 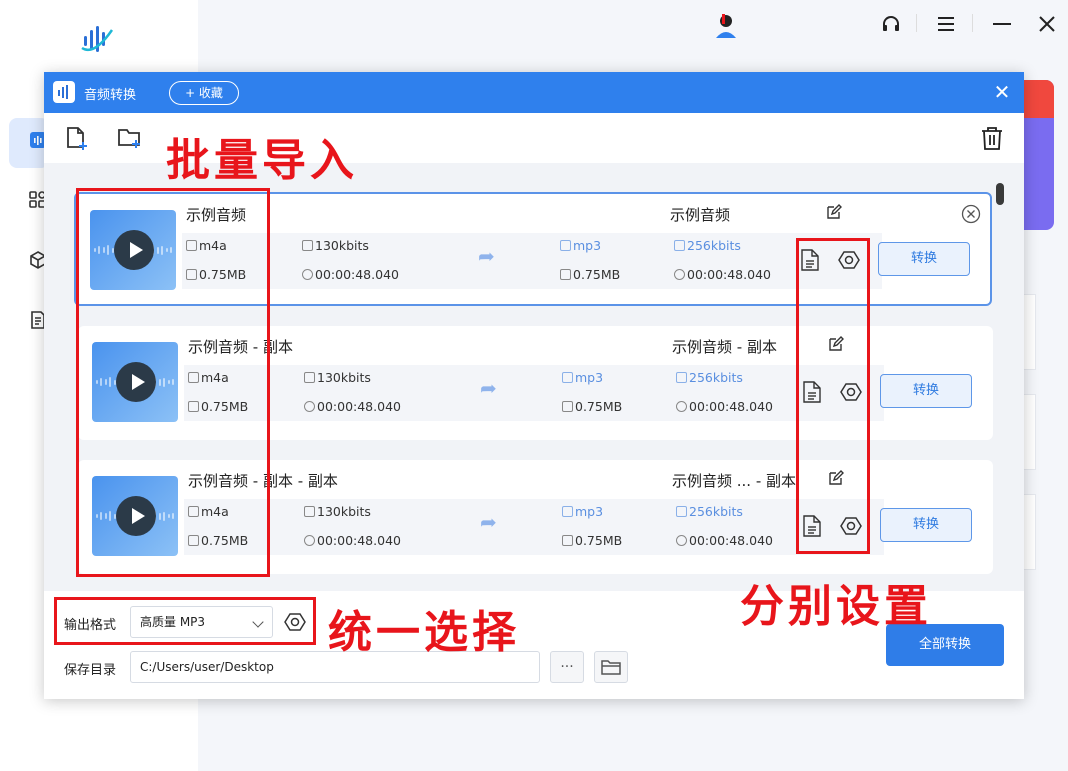 What do you see at coordinates (726, 26) in the screenshot?
I see `avatar-icon` at bounding box center [726, 26].